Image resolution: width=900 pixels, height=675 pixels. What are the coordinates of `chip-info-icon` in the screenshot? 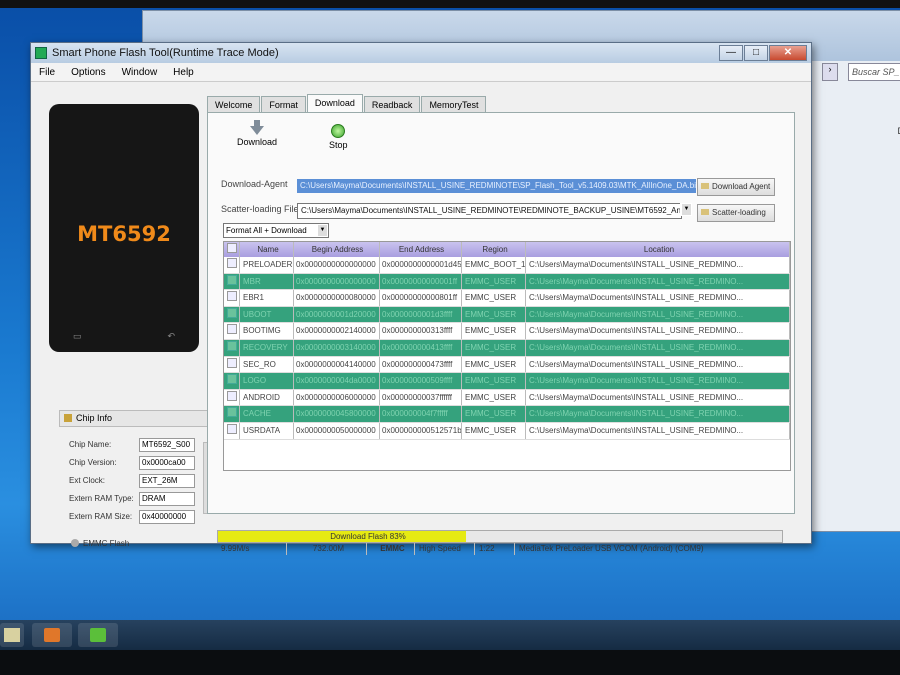 It's located at (68, 418).